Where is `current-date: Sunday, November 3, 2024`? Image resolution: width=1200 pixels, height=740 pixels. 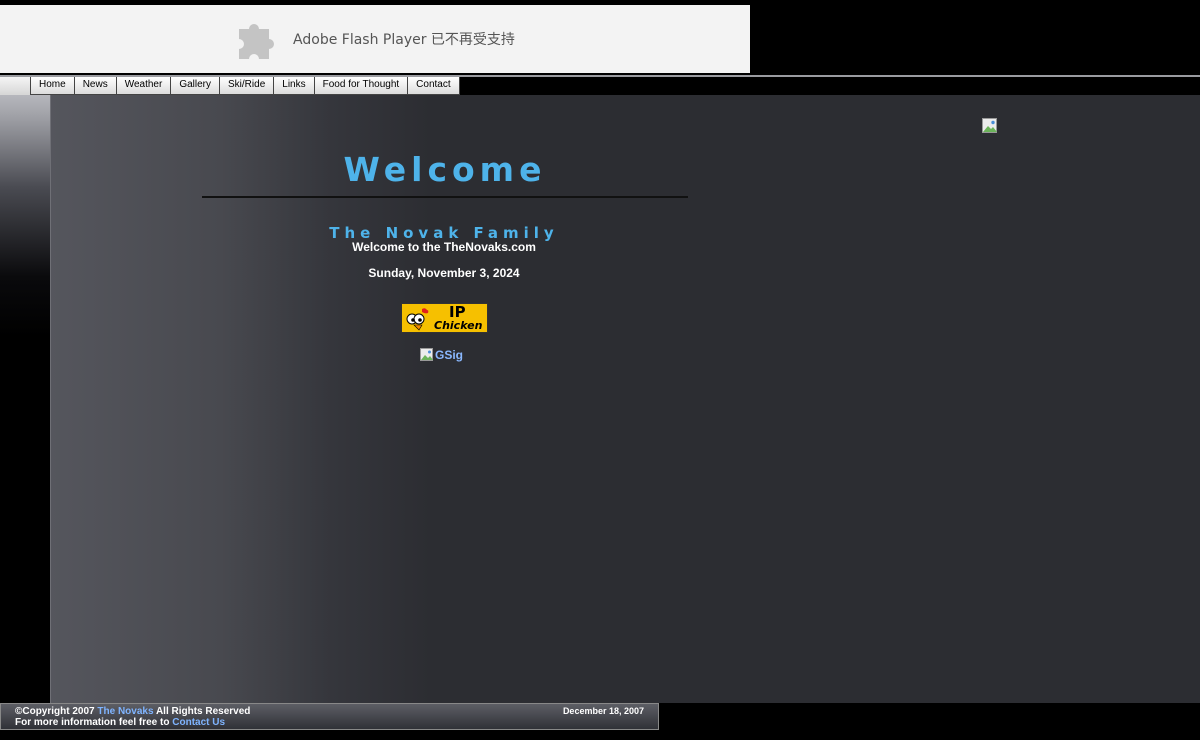
current-date: Sunday, November 3, 2024 is located at coordinates (444, 273).